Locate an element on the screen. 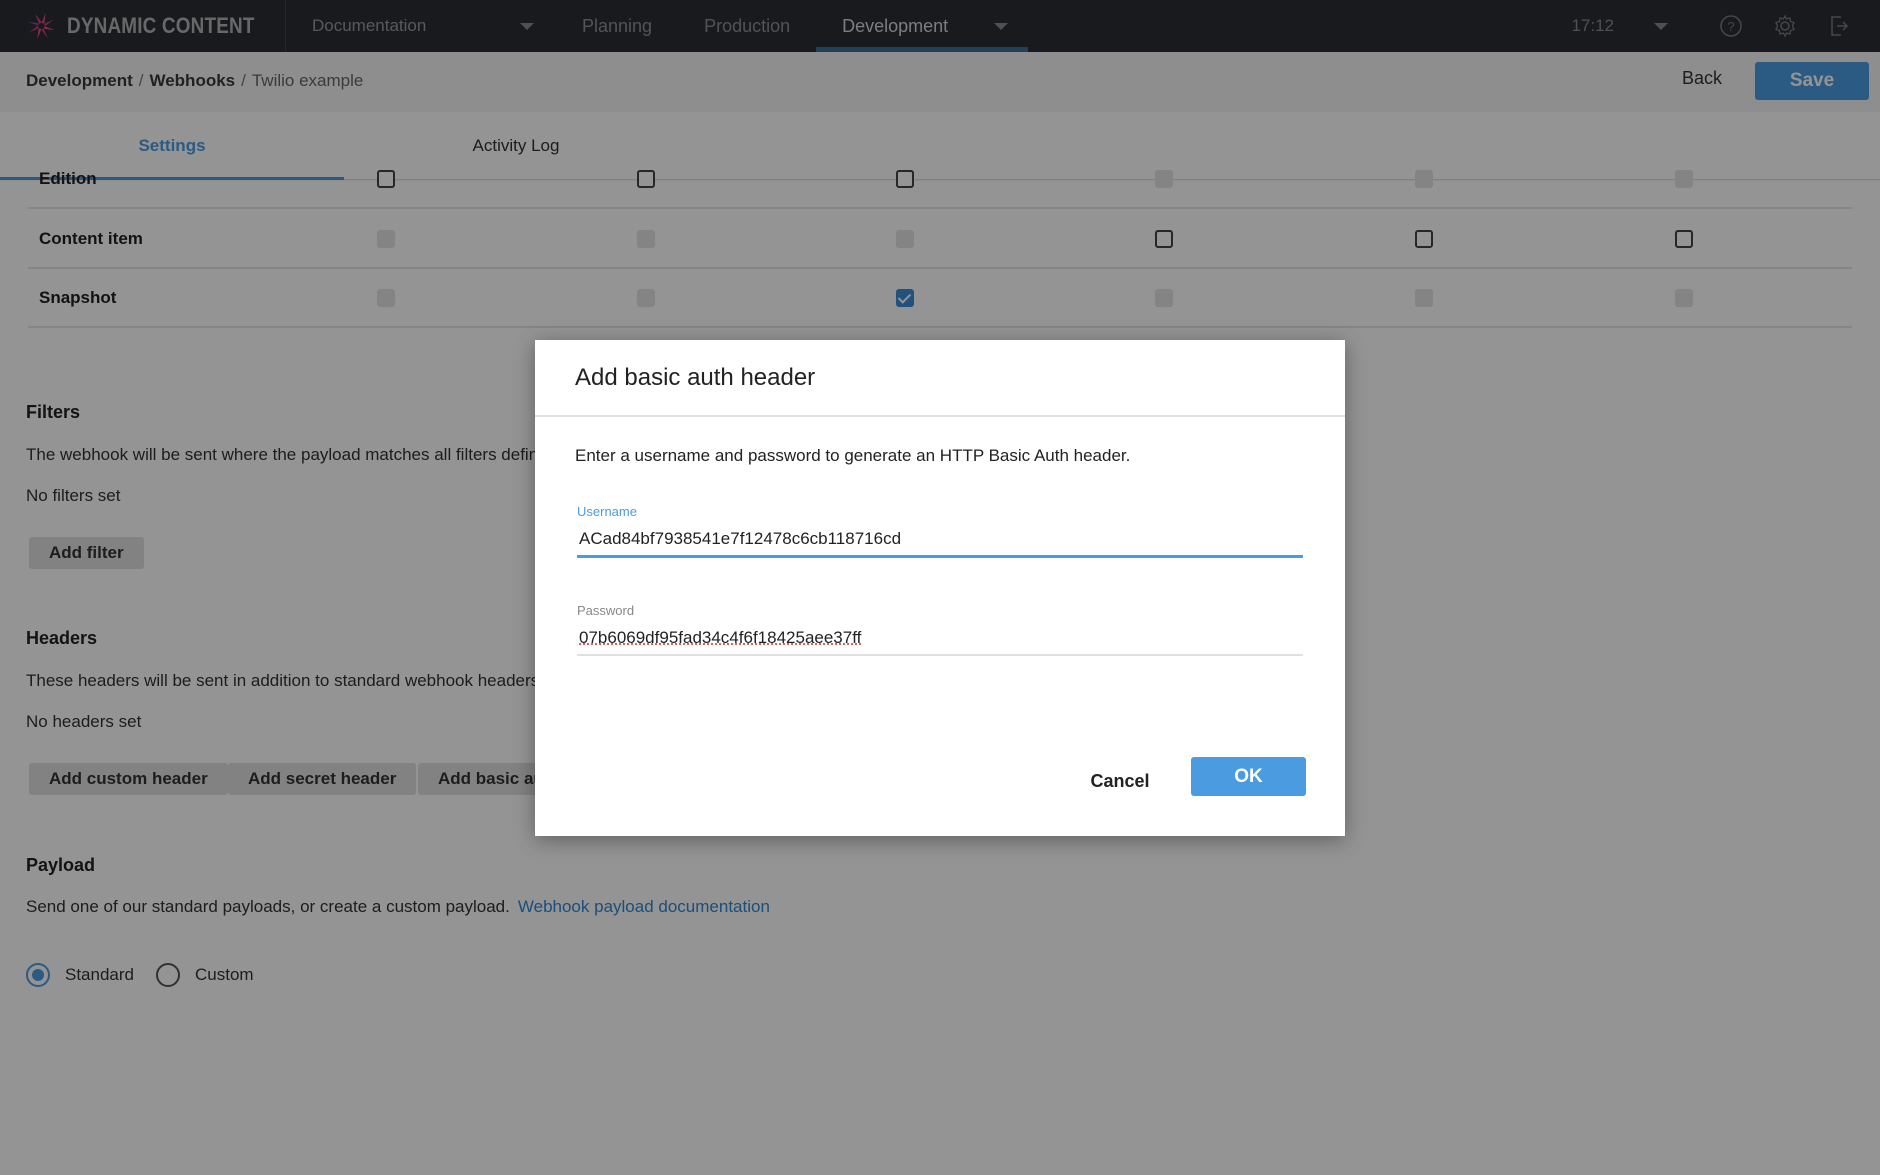 The width and height of the screenshot is (1880, 1175). password-field: Password is located at coordinates (940, 629).